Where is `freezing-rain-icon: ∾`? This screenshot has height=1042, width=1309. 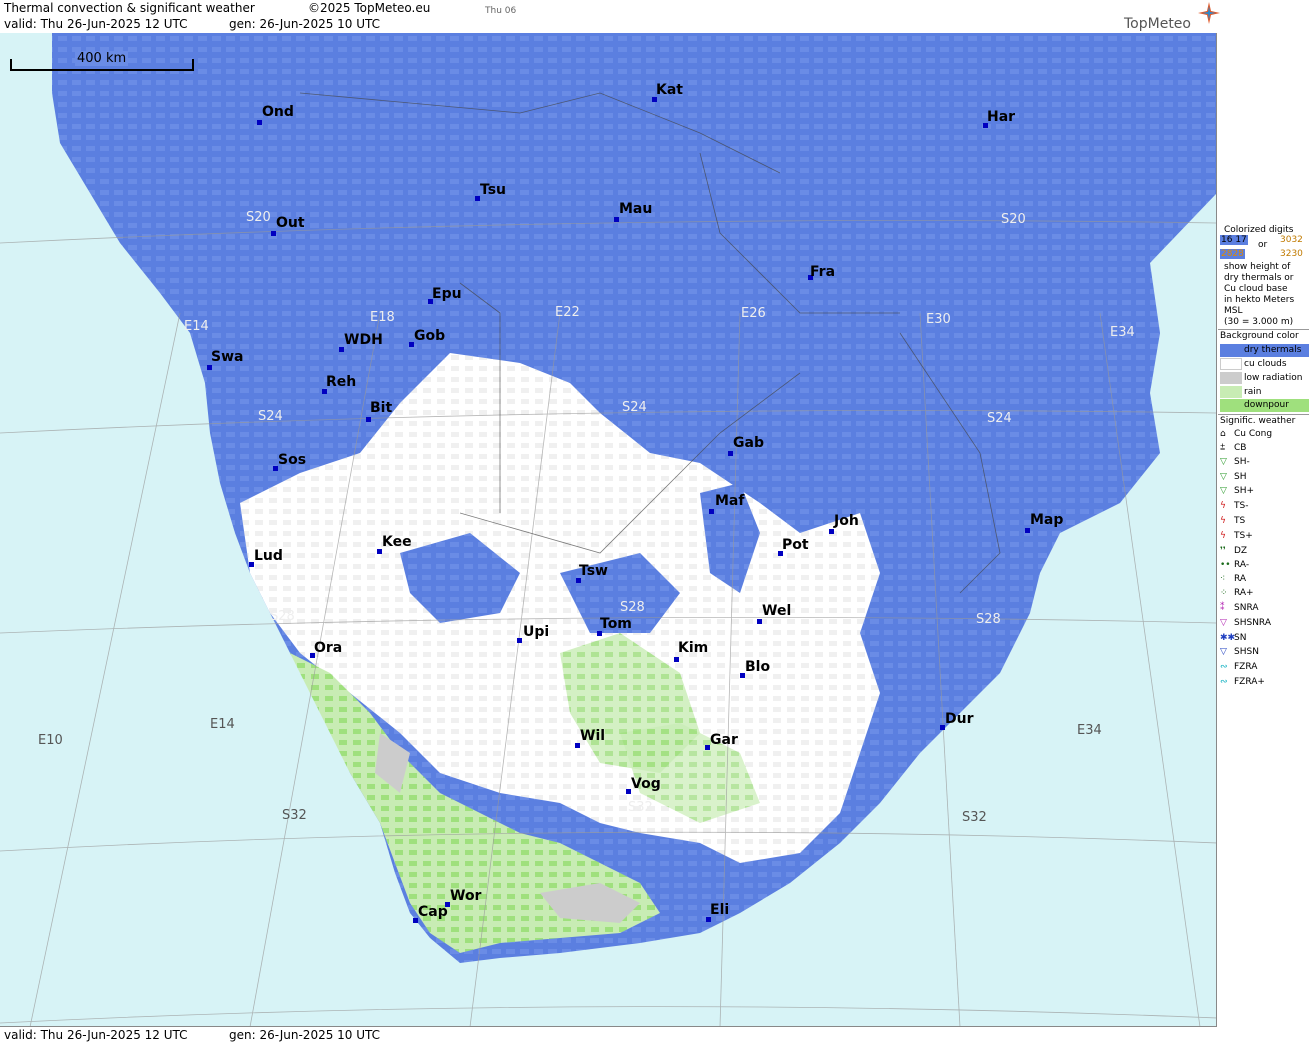 freezing-rain-icon: ∾ is located at coordinates (1224, 667).